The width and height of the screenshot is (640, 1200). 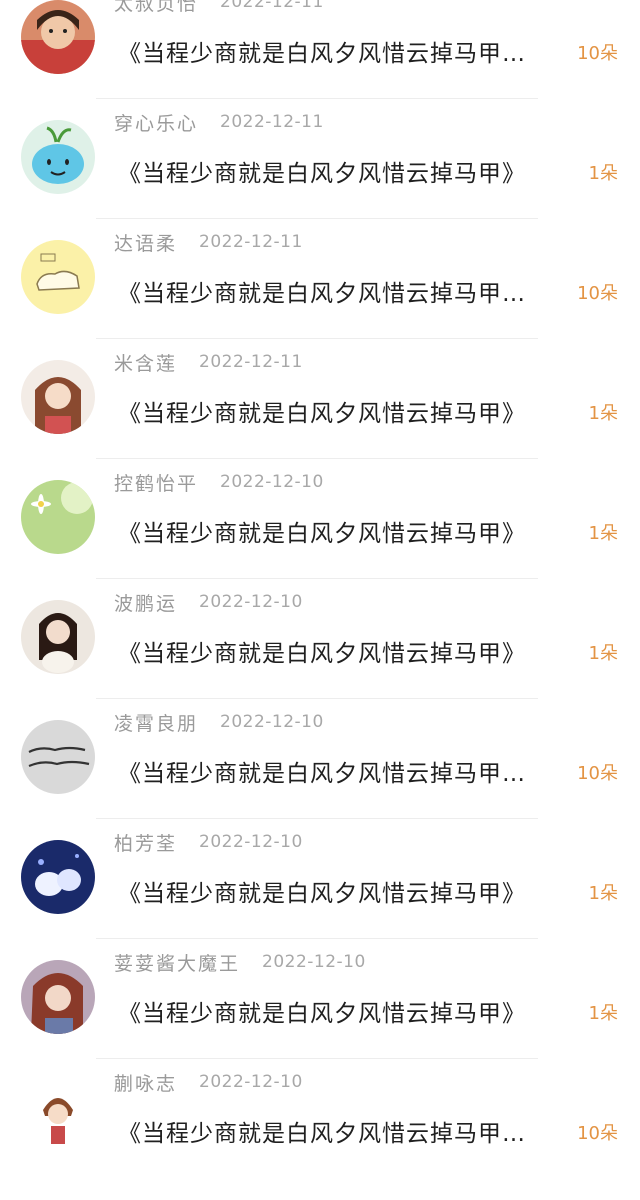 I want to click on list-item: 达语柔 2022-12-11 《当程少商就是白风夕风惜云掉马甲… 10朵, so click(x=320, y=296).